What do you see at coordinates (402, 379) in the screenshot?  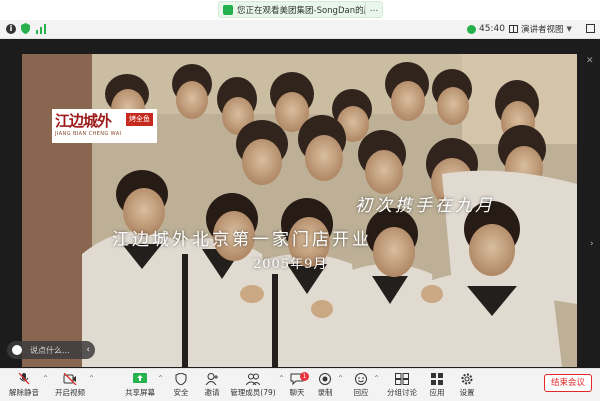 I see `breakout-icon` at bounding box center [402, 379].